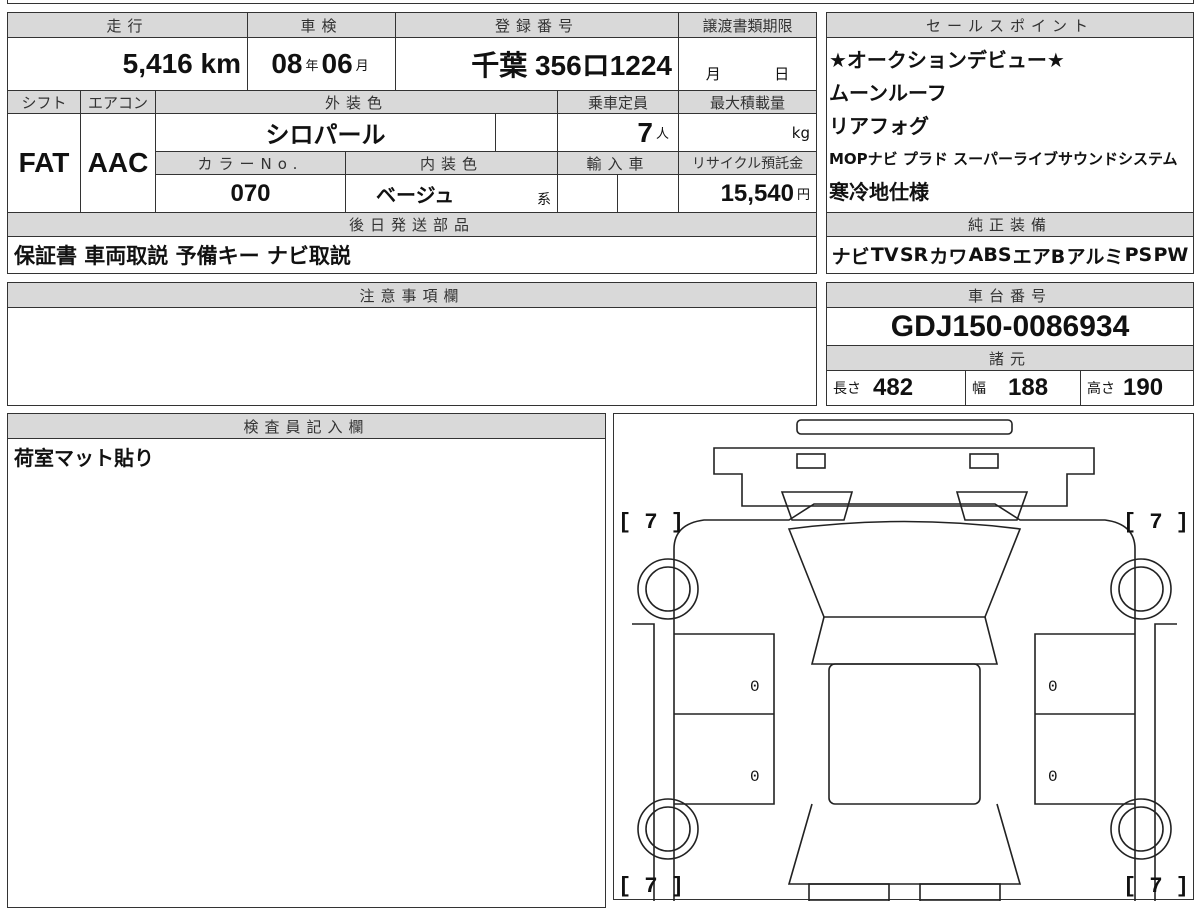 This screenshot has width=1200, height=908. Describe the element at coordinates (979, 389) in the screenshot. I see `width-label: 幅` at that location.